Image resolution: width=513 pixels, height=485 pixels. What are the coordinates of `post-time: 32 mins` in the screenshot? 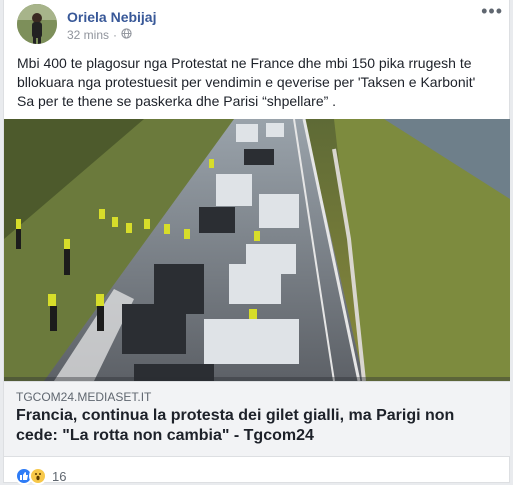 It's located at (88, 35).